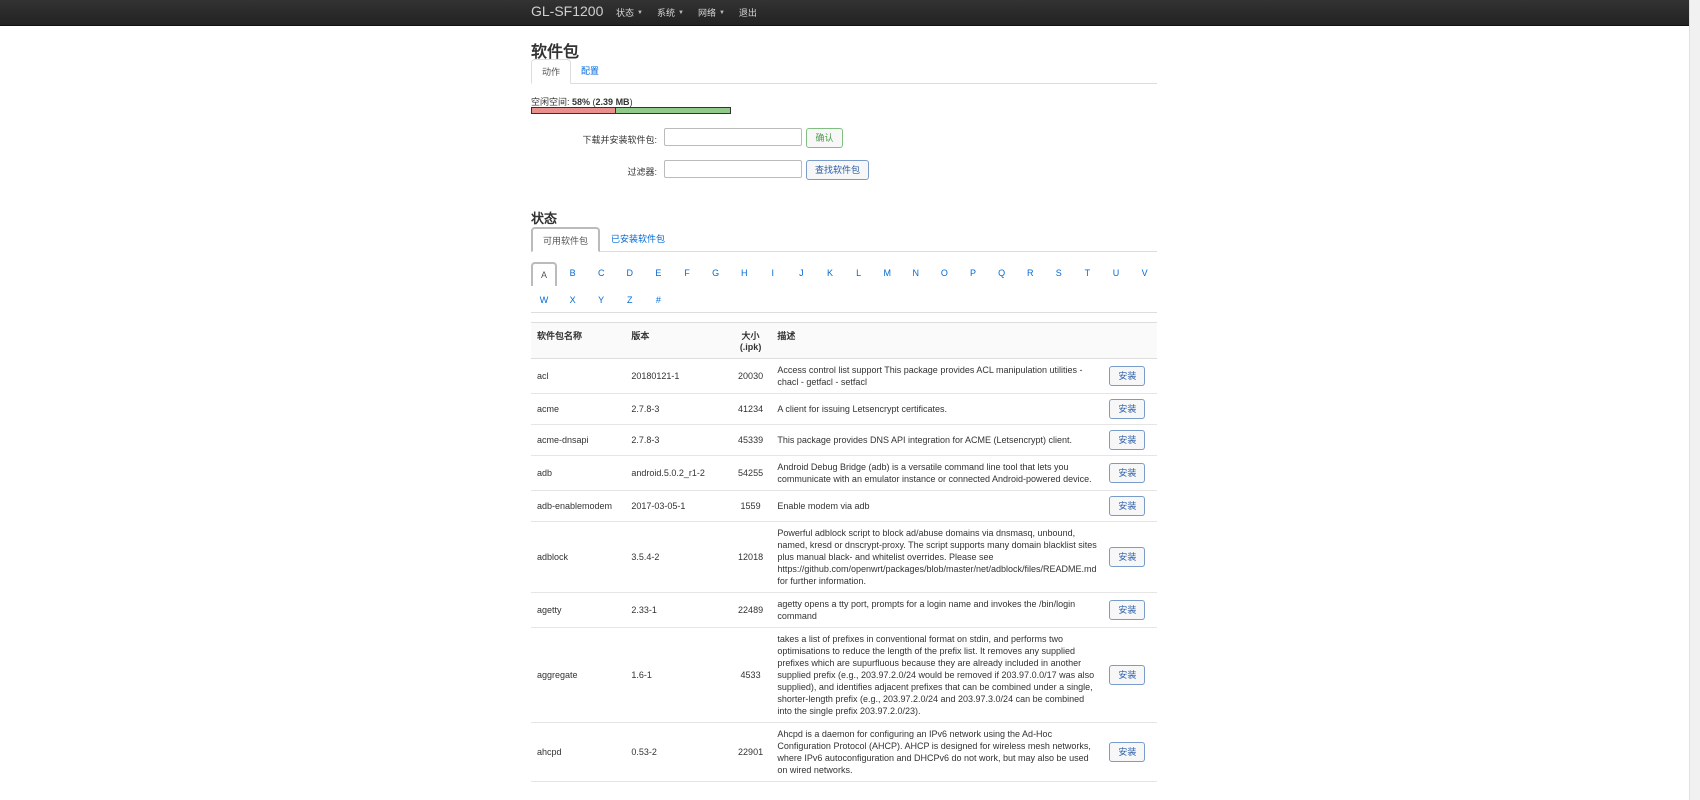  I want to click on letter-filter-i: I, so click(773, 273).